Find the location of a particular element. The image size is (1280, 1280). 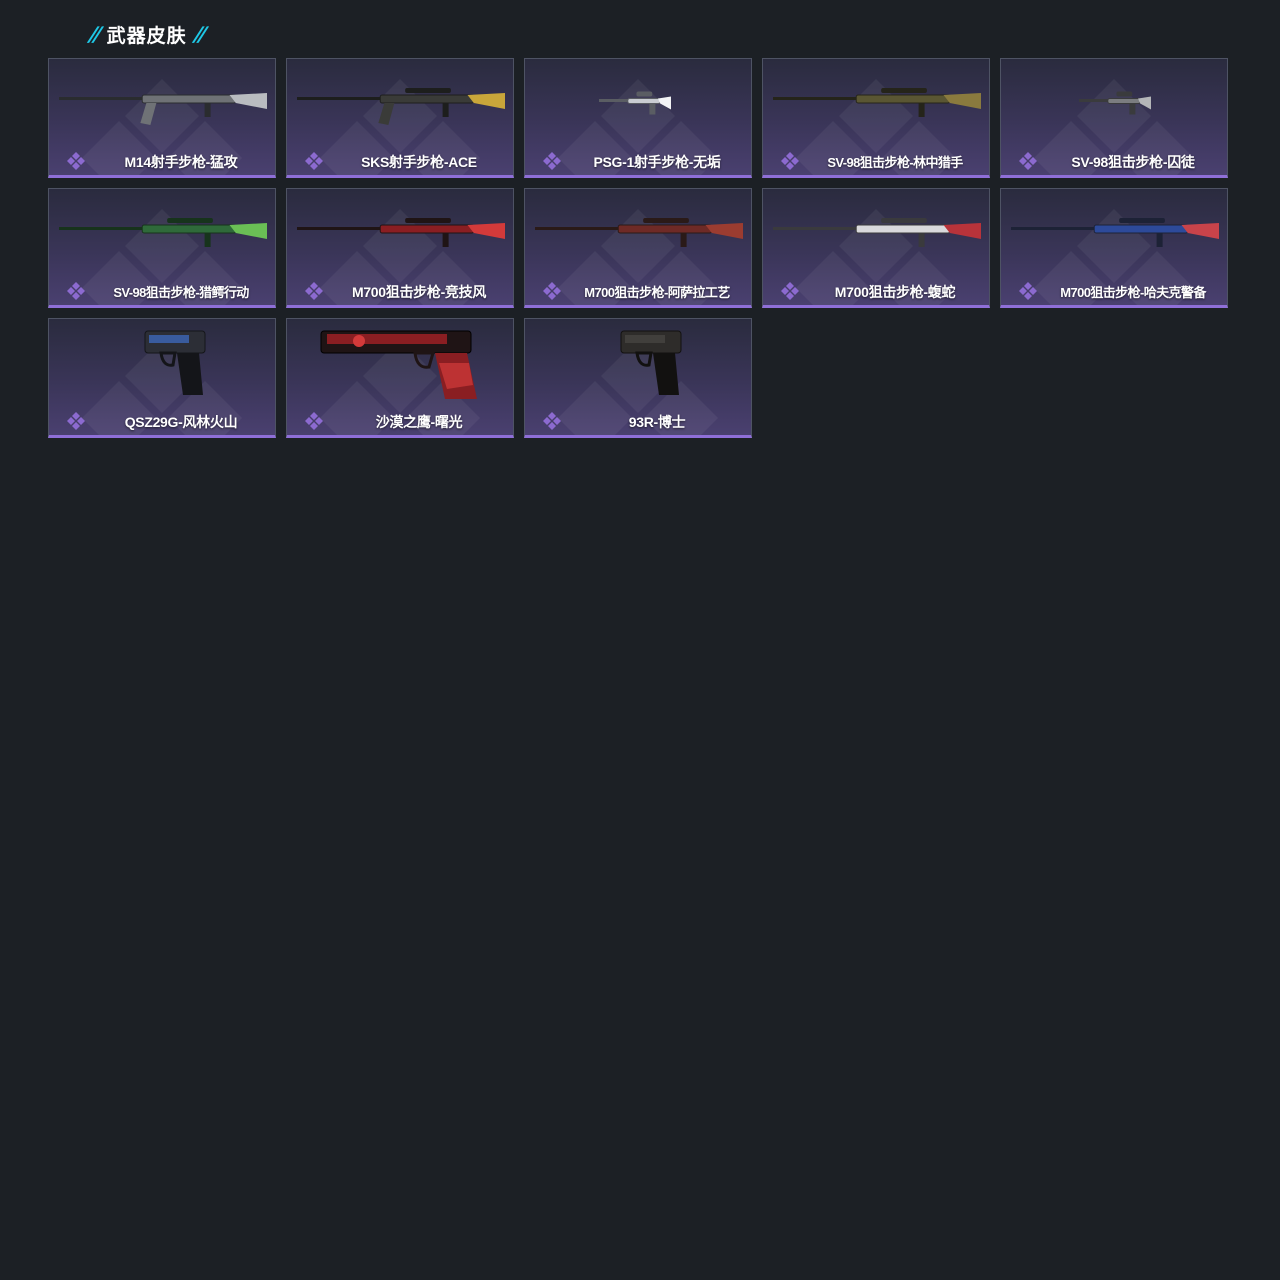

weapon-skin-card: SV-98狙击步枪-猎鳄行动 is located at coordinates (162, 248).